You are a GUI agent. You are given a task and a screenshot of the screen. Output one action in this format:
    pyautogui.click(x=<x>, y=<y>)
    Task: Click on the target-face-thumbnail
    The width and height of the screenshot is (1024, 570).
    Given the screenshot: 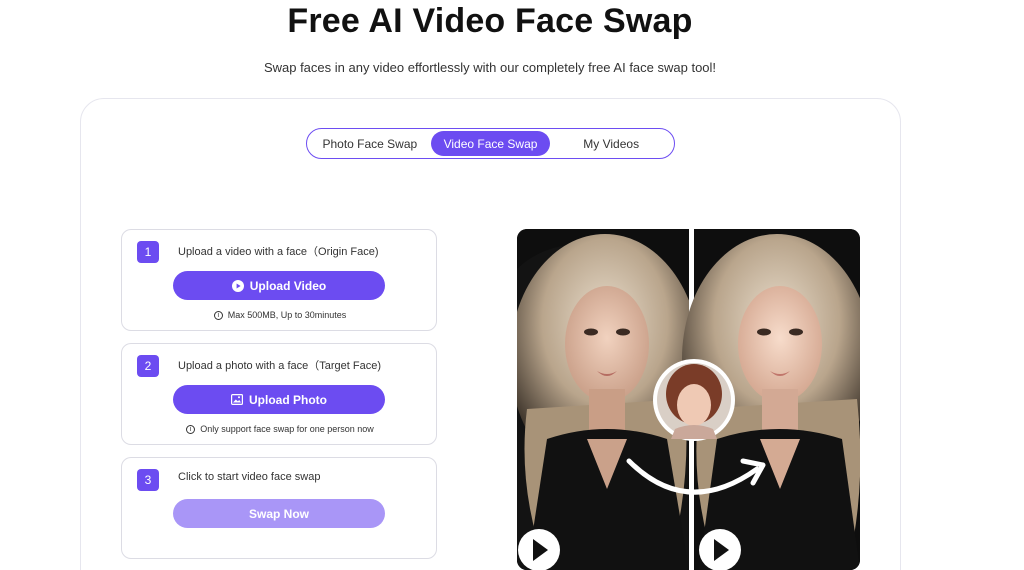 What is the action you would take?
    pyautogui.click(x=694, y=400)
    